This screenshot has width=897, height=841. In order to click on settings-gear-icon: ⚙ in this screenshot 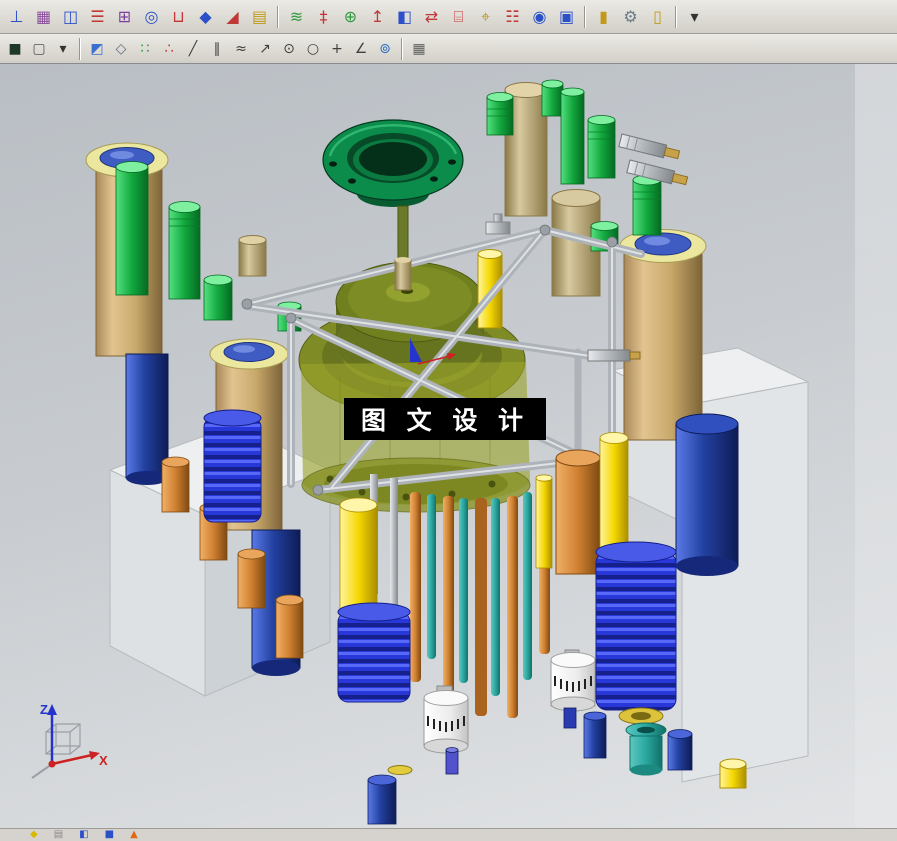, I will do `click(630, 16)`.